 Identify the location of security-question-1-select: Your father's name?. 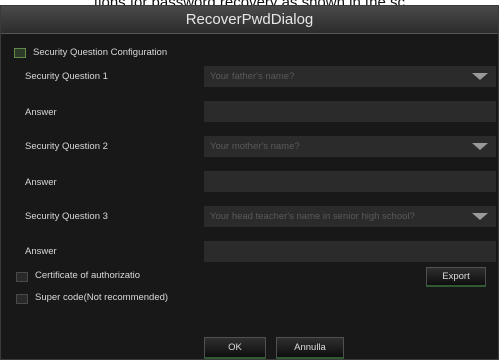
(350, 76).